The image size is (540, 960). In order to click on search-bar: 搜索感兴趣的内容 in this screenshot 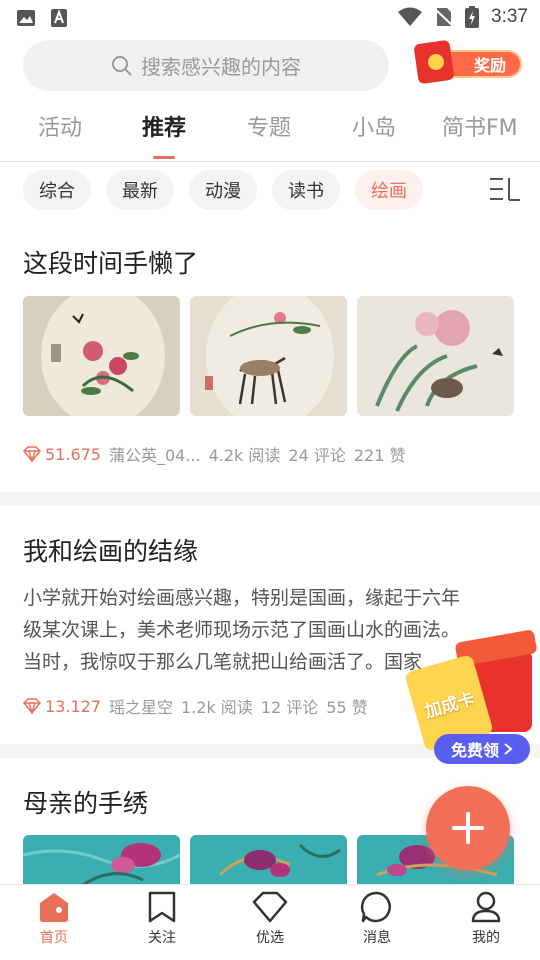, I will do `click(206, 65)`.